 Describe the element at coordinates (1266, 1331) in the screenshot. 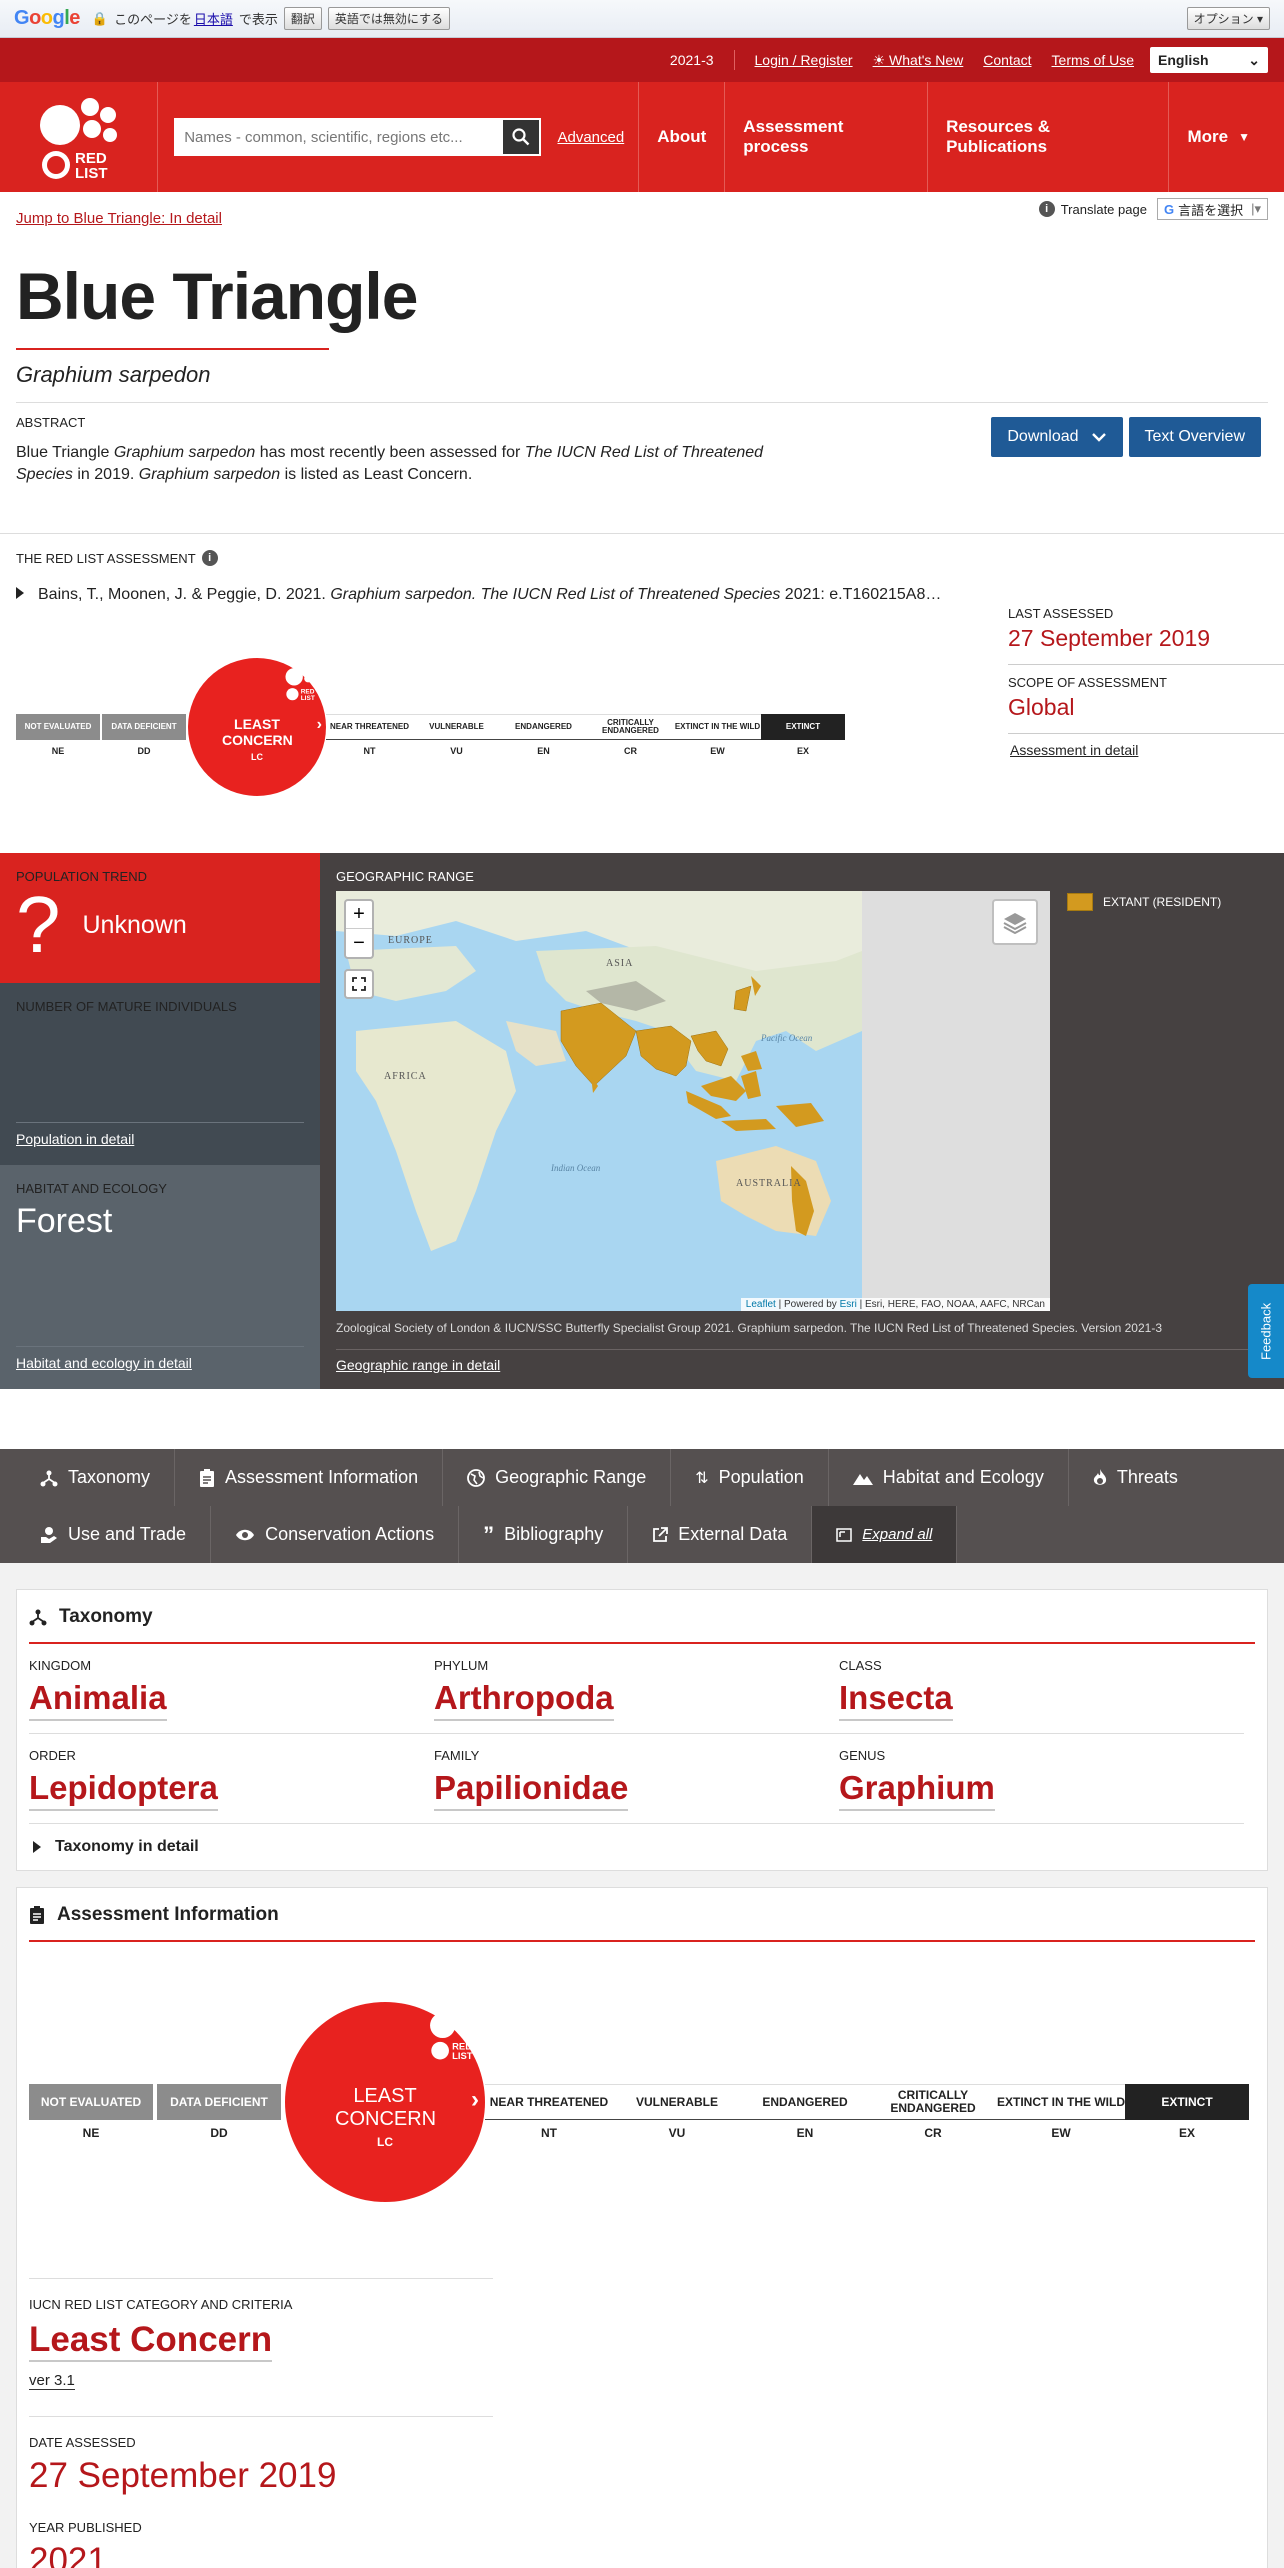

I see `feedback-tab: Feedback` at that location.